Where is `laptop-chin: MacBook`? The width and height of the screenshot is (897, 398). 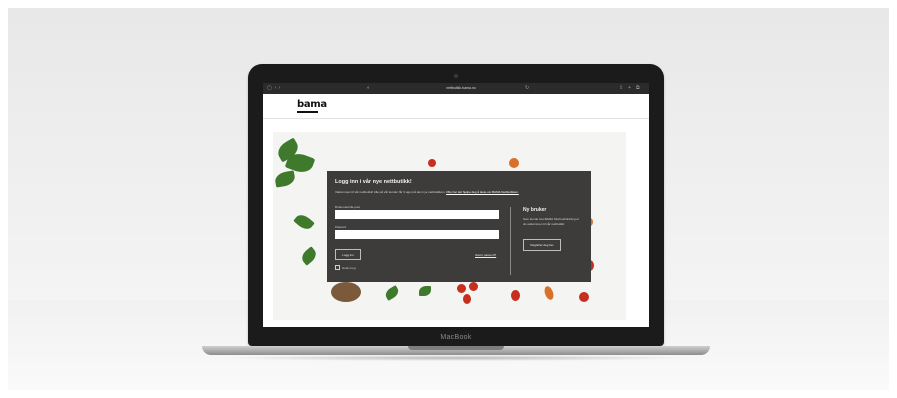
laptop-chin: MacBook is located at coordinates (456, 337).